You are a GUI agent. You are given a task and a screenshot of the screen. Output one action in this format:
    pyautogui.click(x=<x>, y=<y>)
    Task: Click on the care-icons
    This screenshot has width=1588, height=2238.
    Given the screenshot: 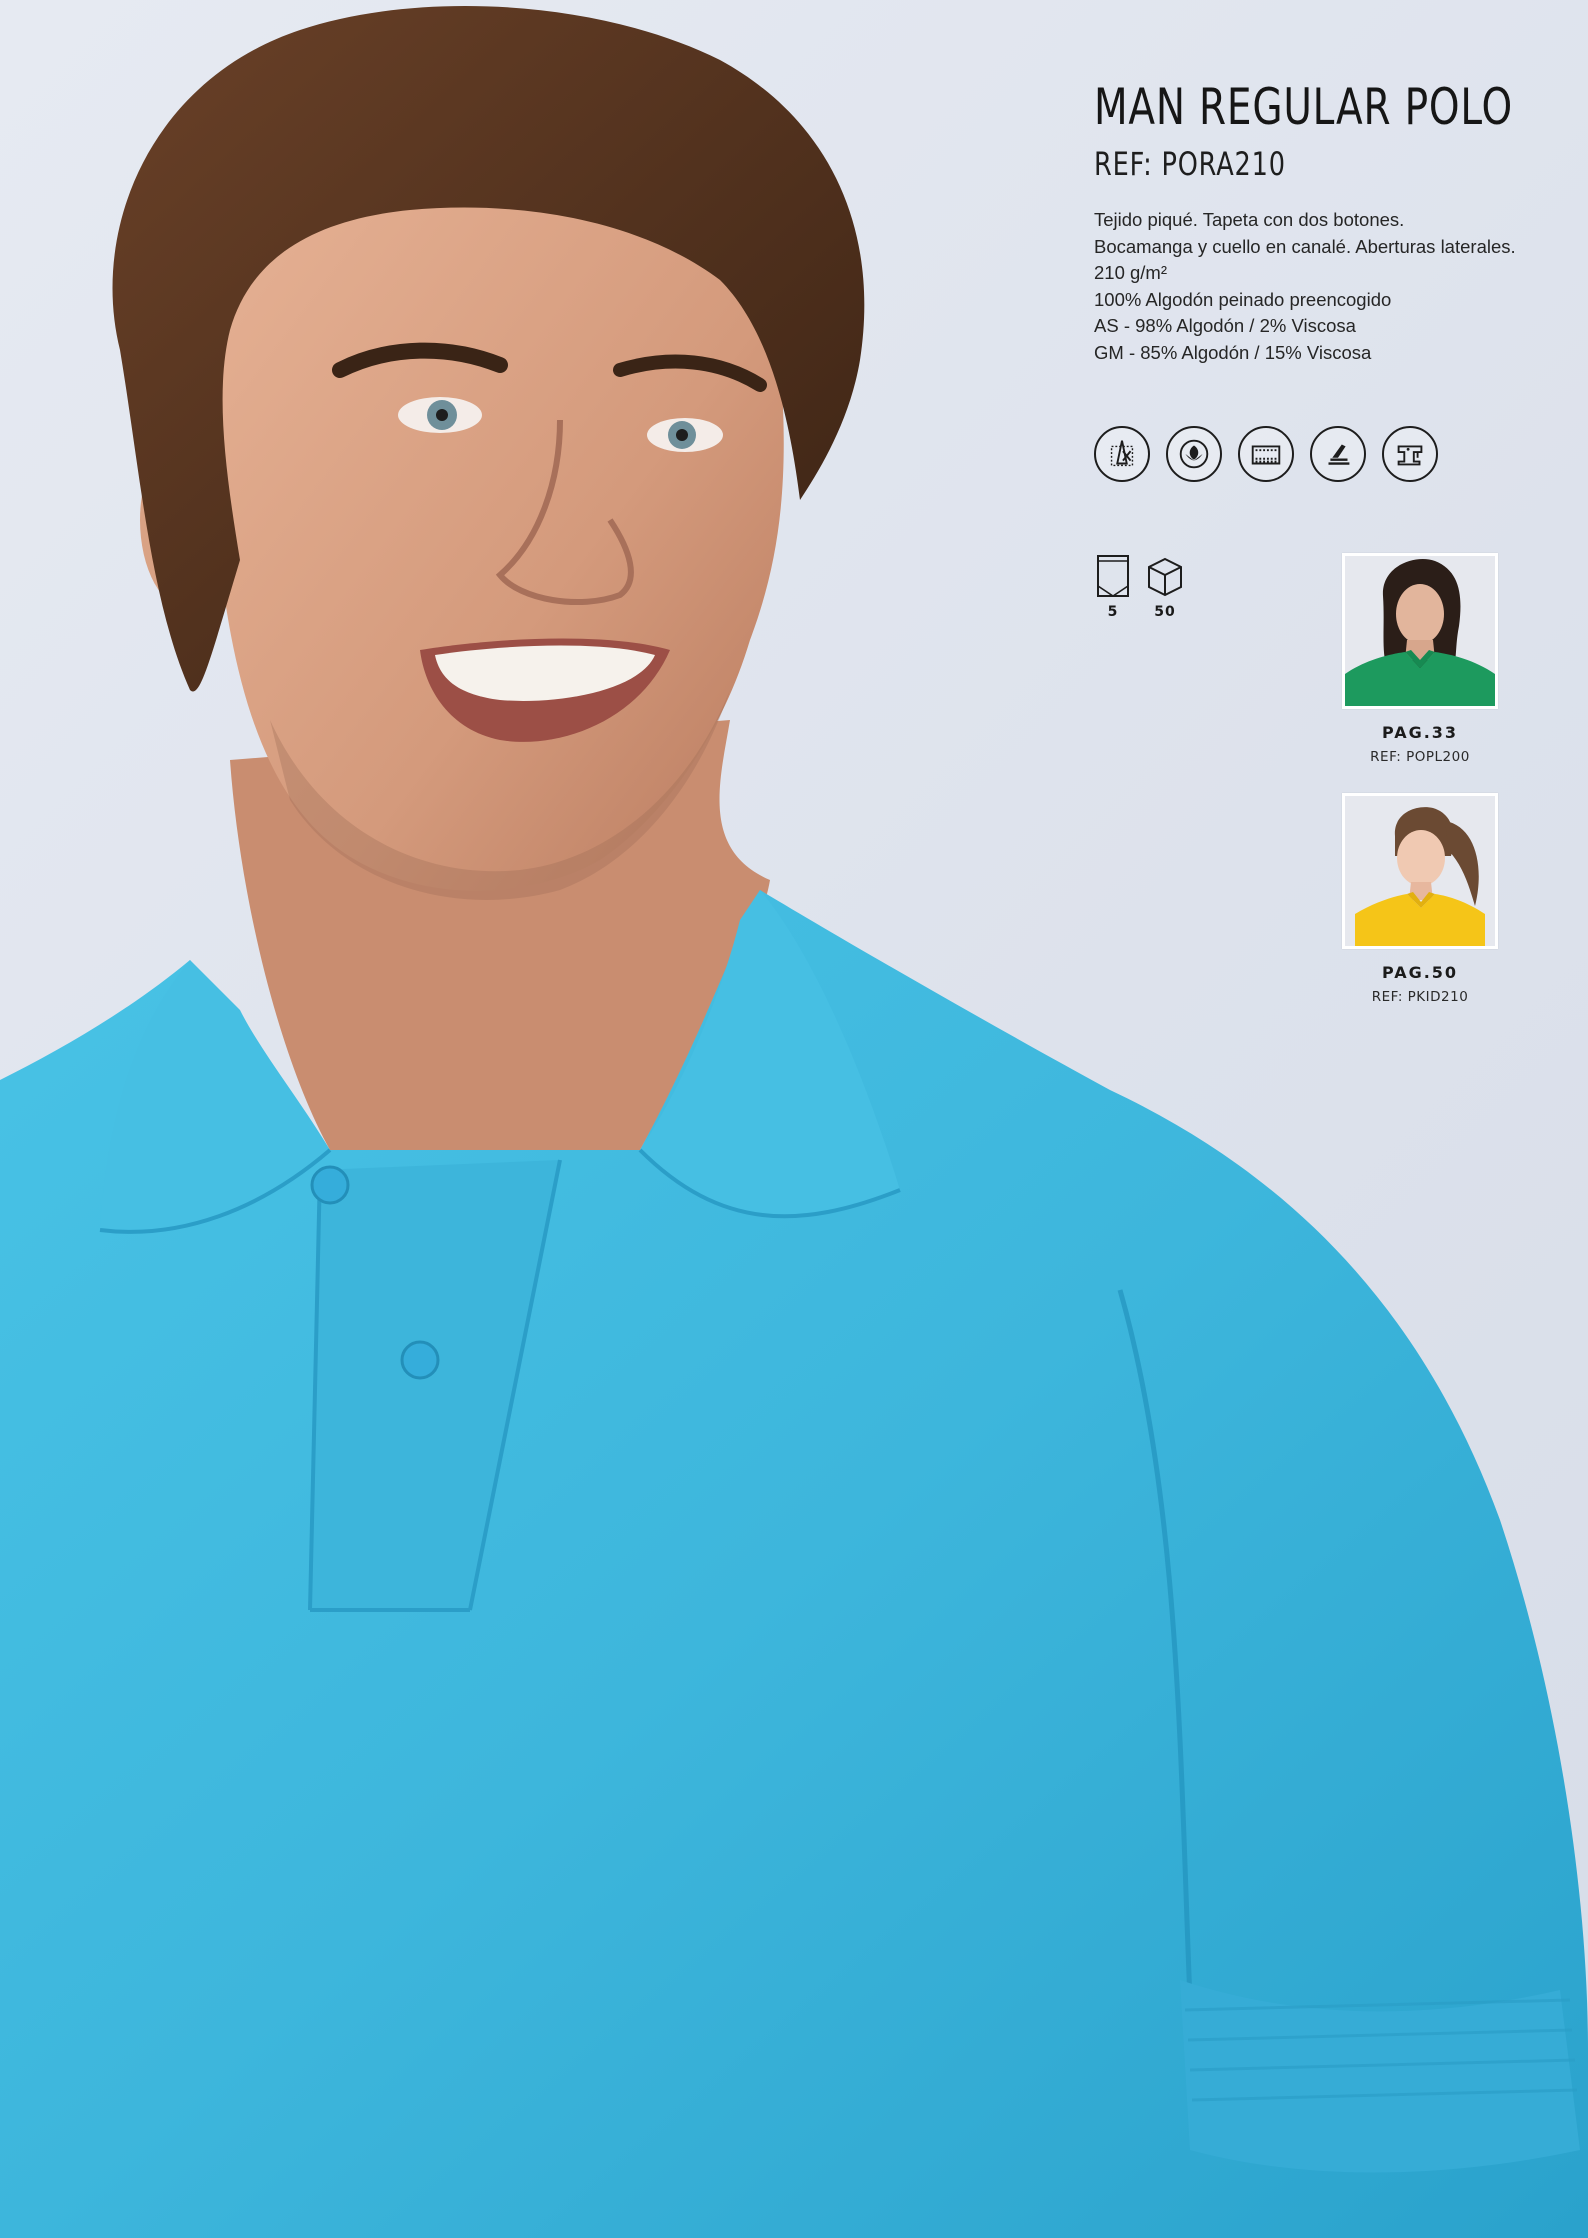 What is the action you would take?
    pyautogui.click(x=1266, y=454)
    